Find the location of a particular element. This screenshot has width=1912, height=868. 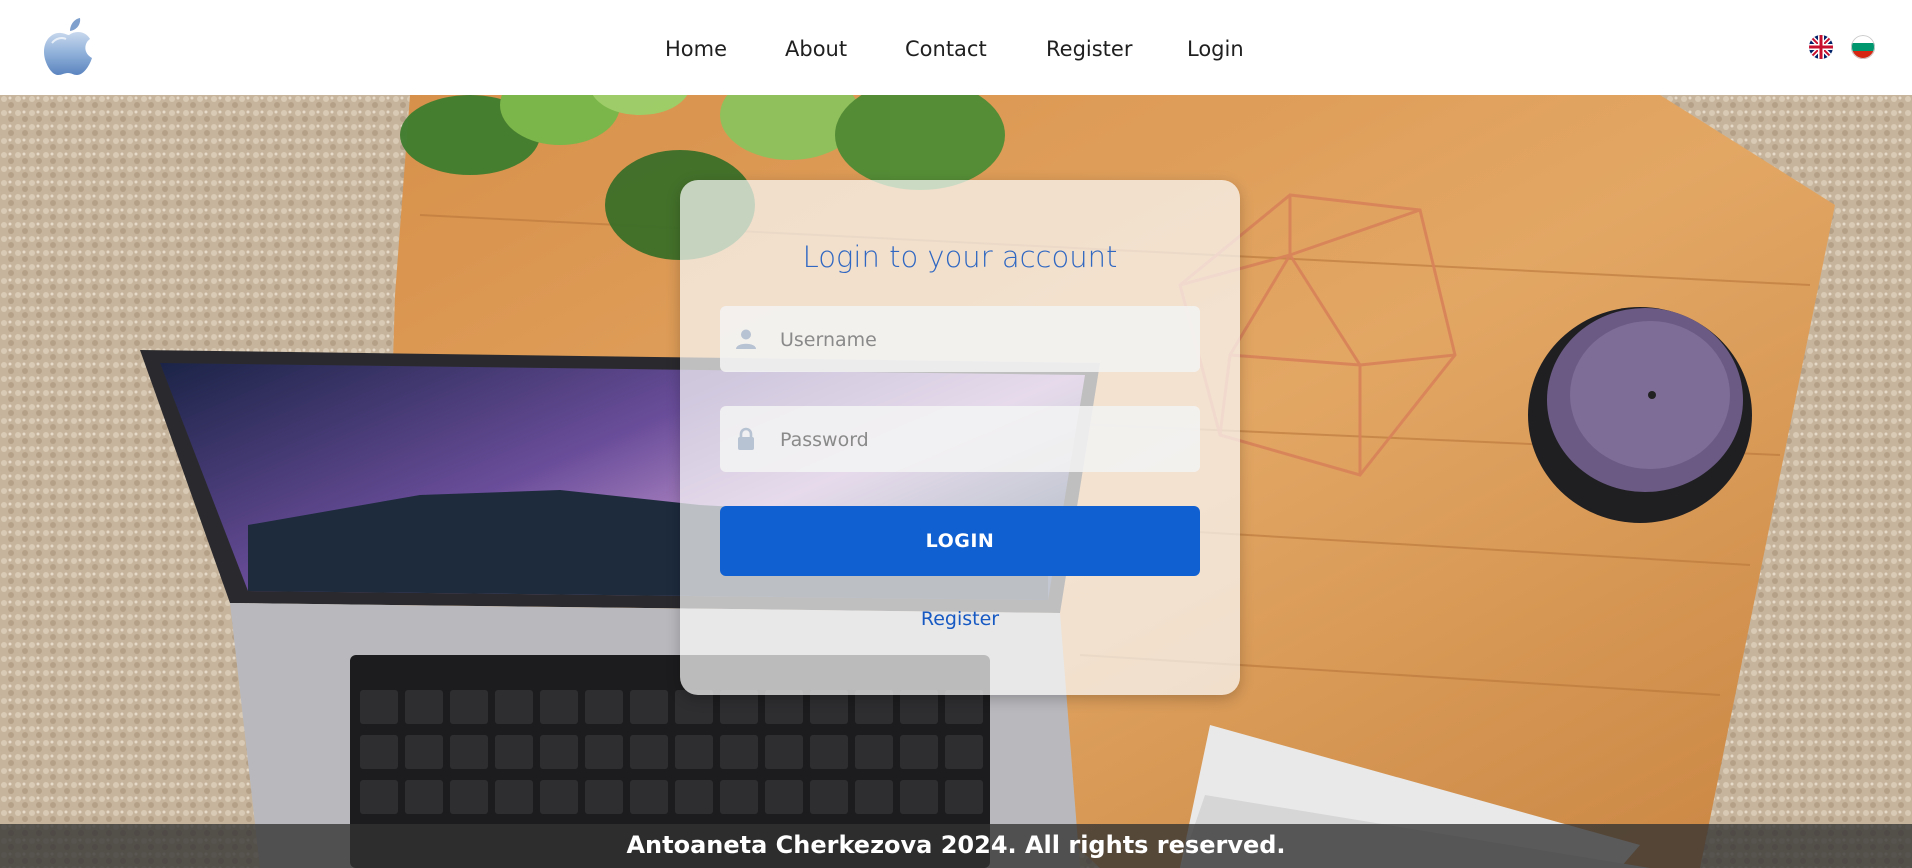

register-link: Register is located at coordinates (960, 619).